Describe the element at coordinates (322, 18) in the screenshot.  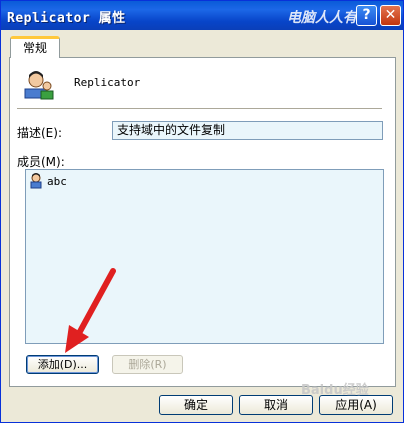
I see `watermark-top: 电脑人人有` at that location.